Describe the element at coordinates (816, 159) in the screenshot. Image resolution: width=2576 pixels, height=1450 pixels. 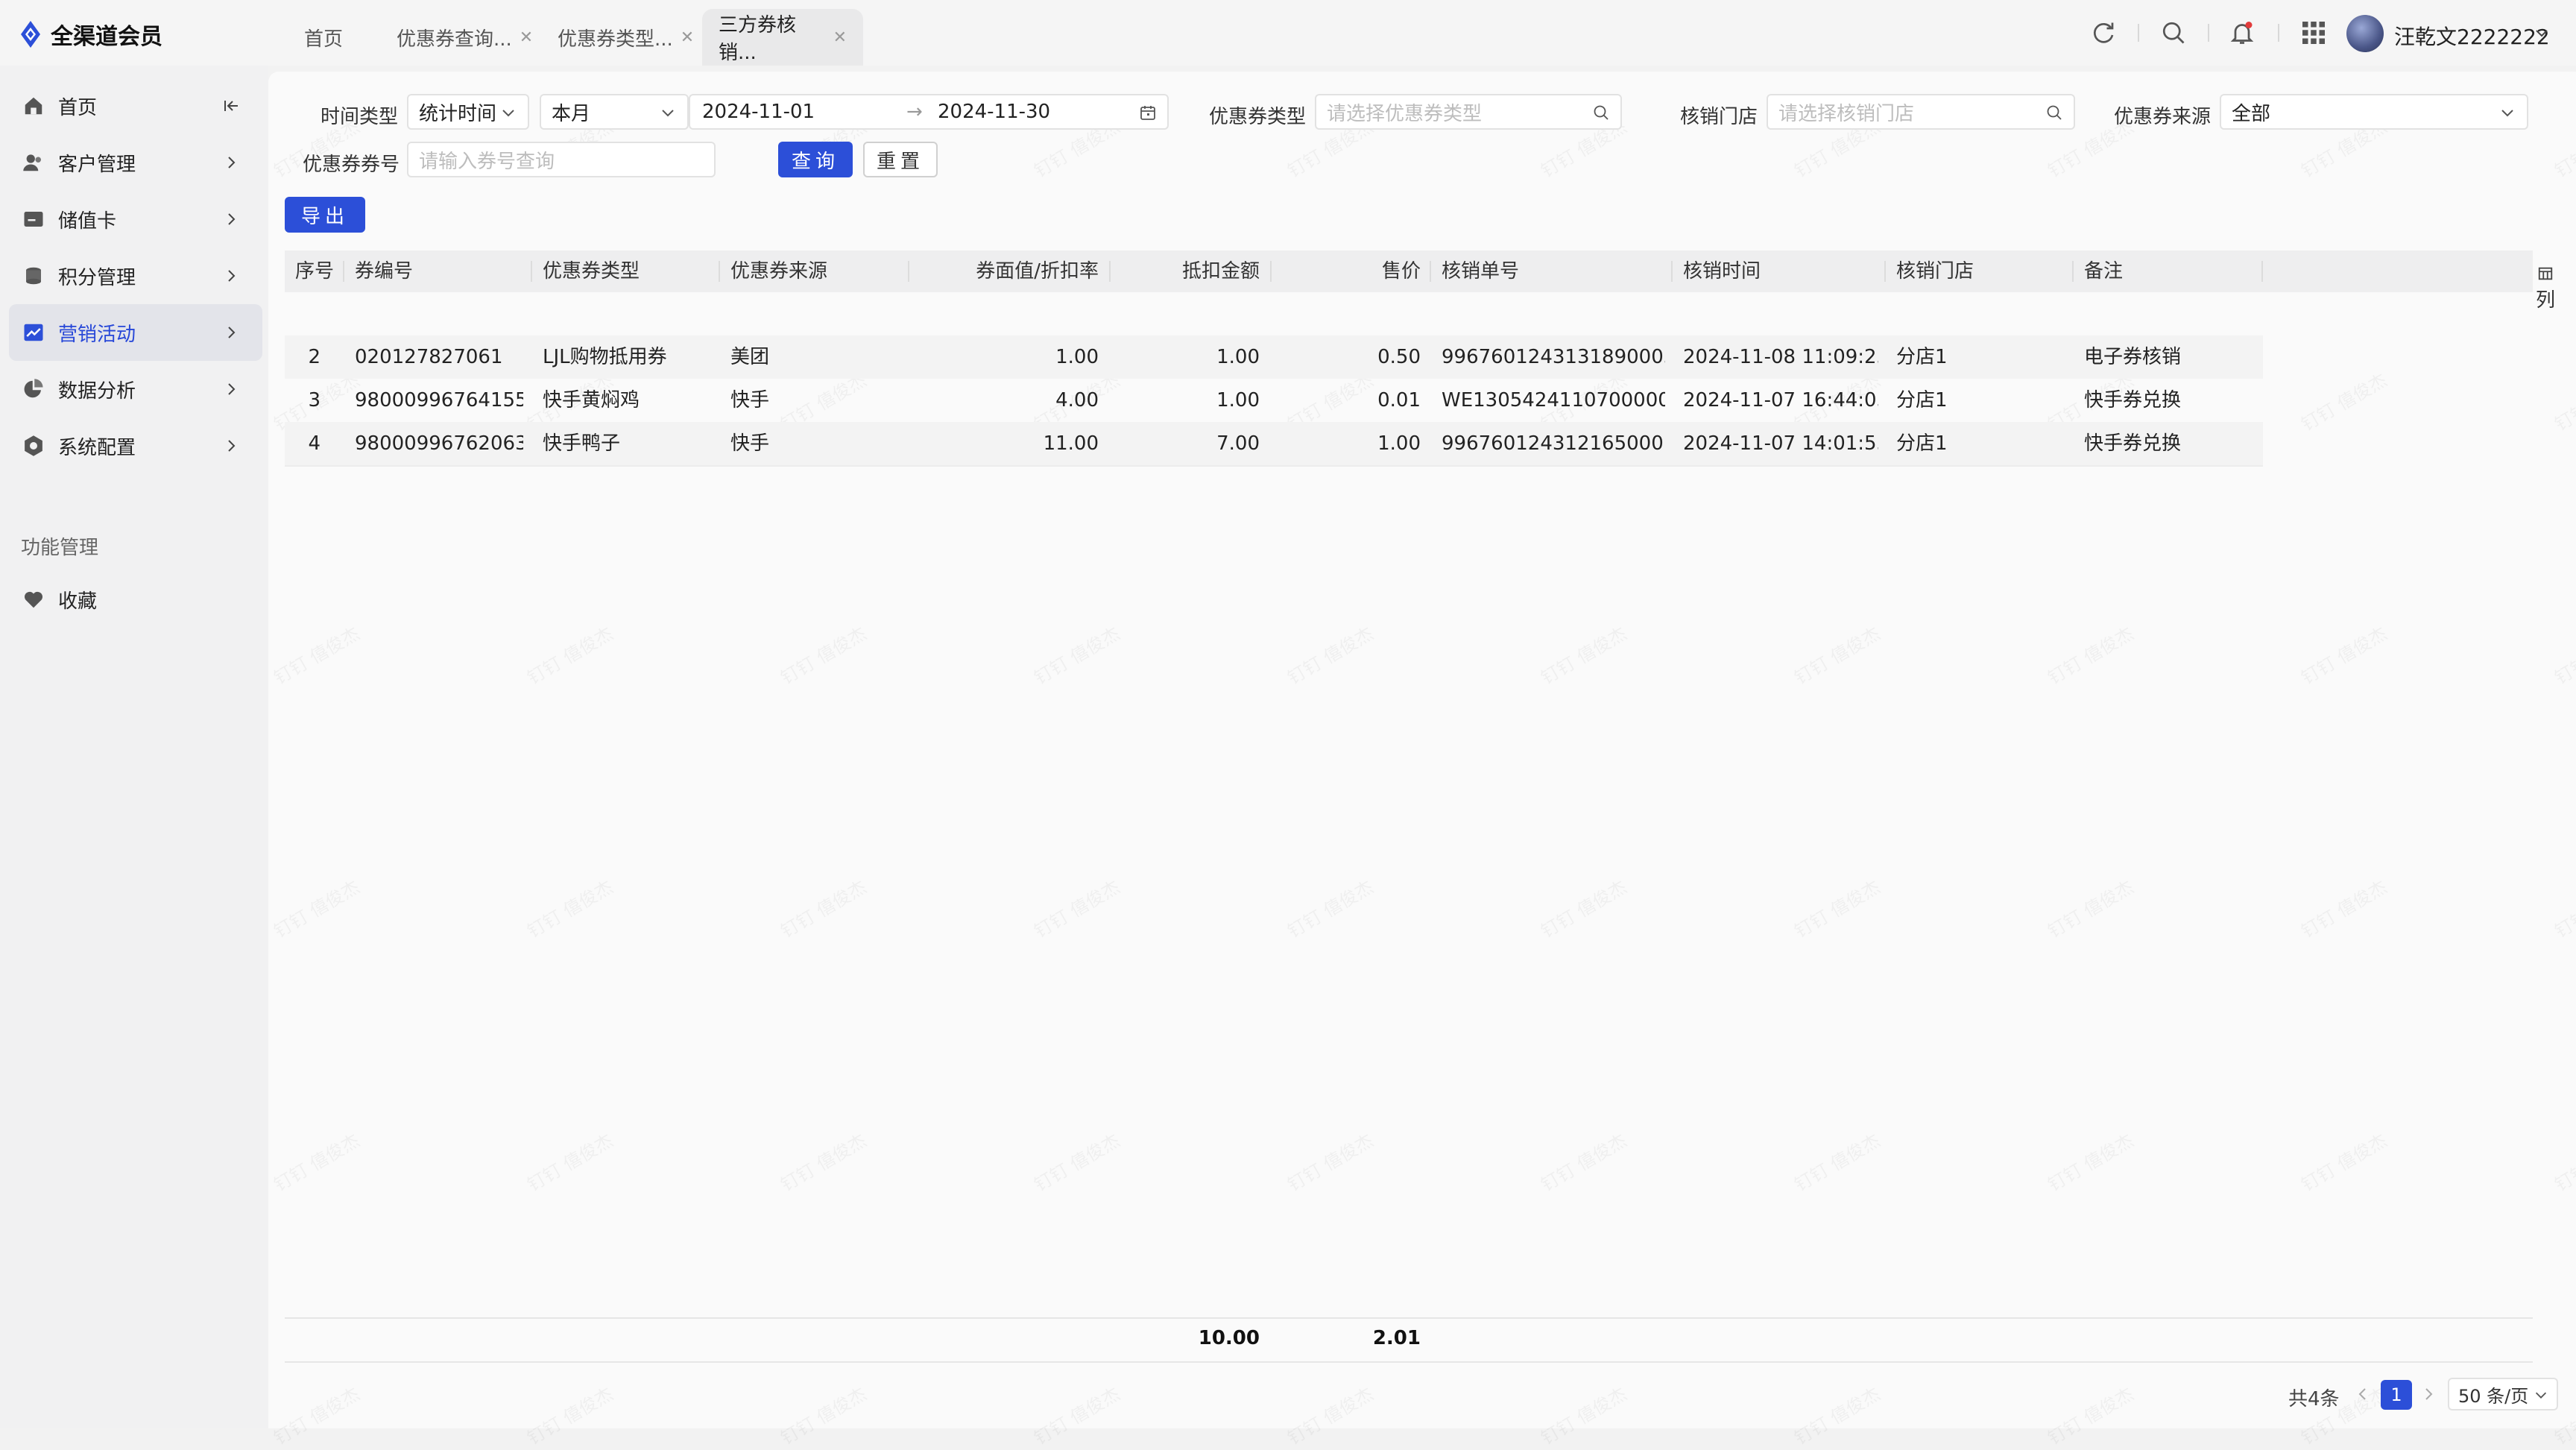
I see `query-button: 查询` at that location.